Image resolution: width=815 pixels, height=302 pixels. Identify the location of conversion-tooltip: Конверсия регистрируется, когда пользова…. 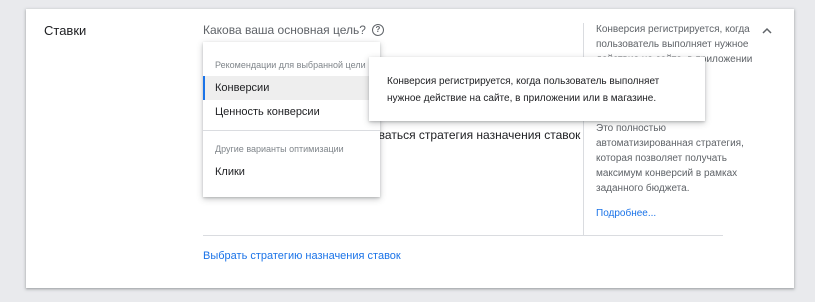
(537, 89).